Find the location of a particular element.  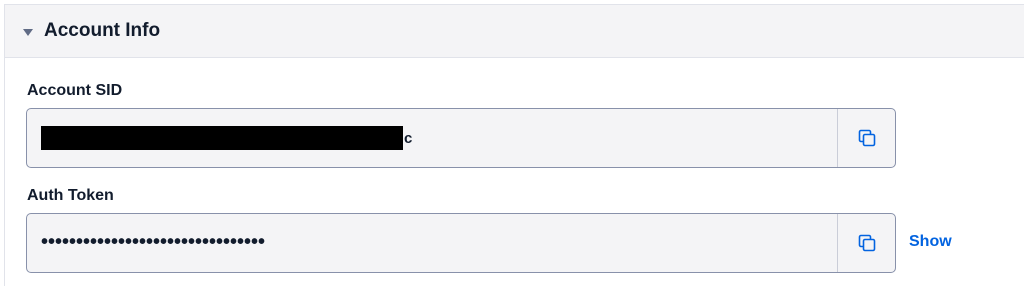

redaction-block is located at coordinates (222, 138).